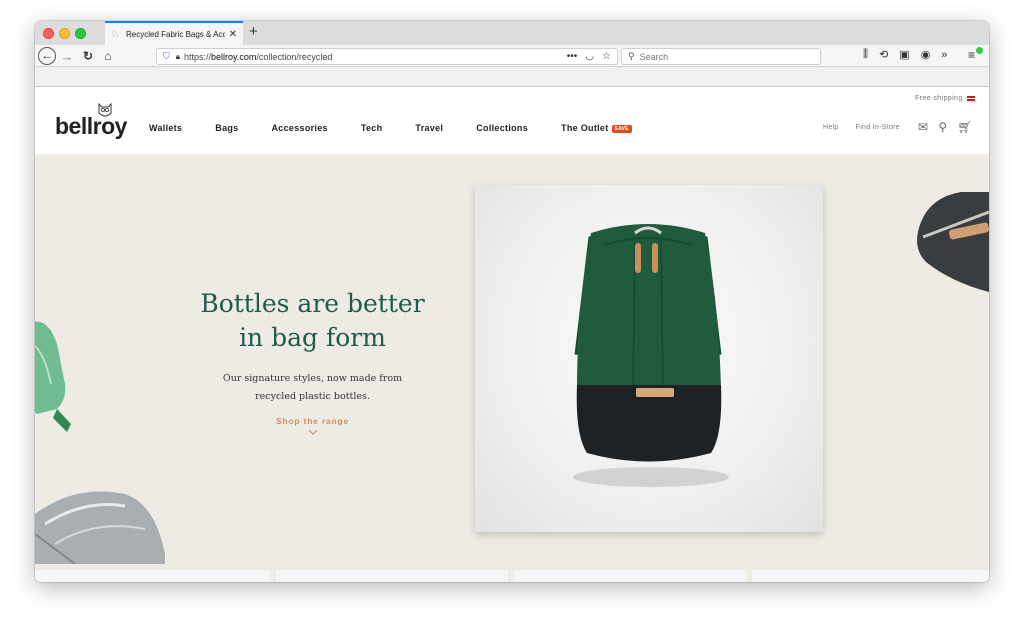 This screenshot has width=1024, height=629. What do you see at coordinates (512, 77) in the screenshot?
I see `toolbar-spacer` at bounding box center [512, 77].